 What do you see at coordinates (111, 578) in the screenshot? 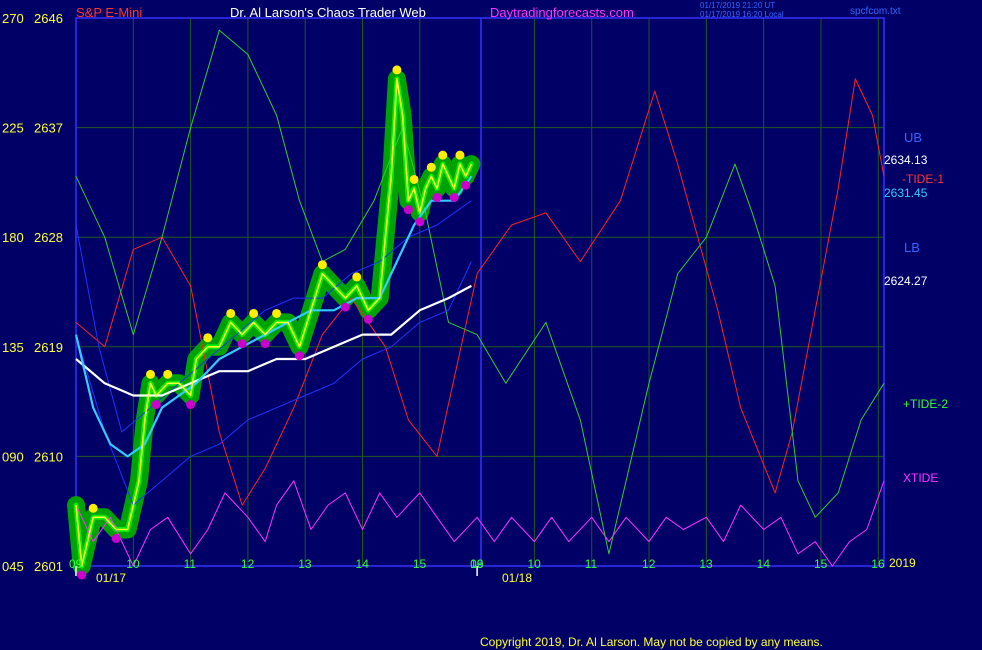
I see `date-label-day1: 01/17` at bounding box center [111, 578].